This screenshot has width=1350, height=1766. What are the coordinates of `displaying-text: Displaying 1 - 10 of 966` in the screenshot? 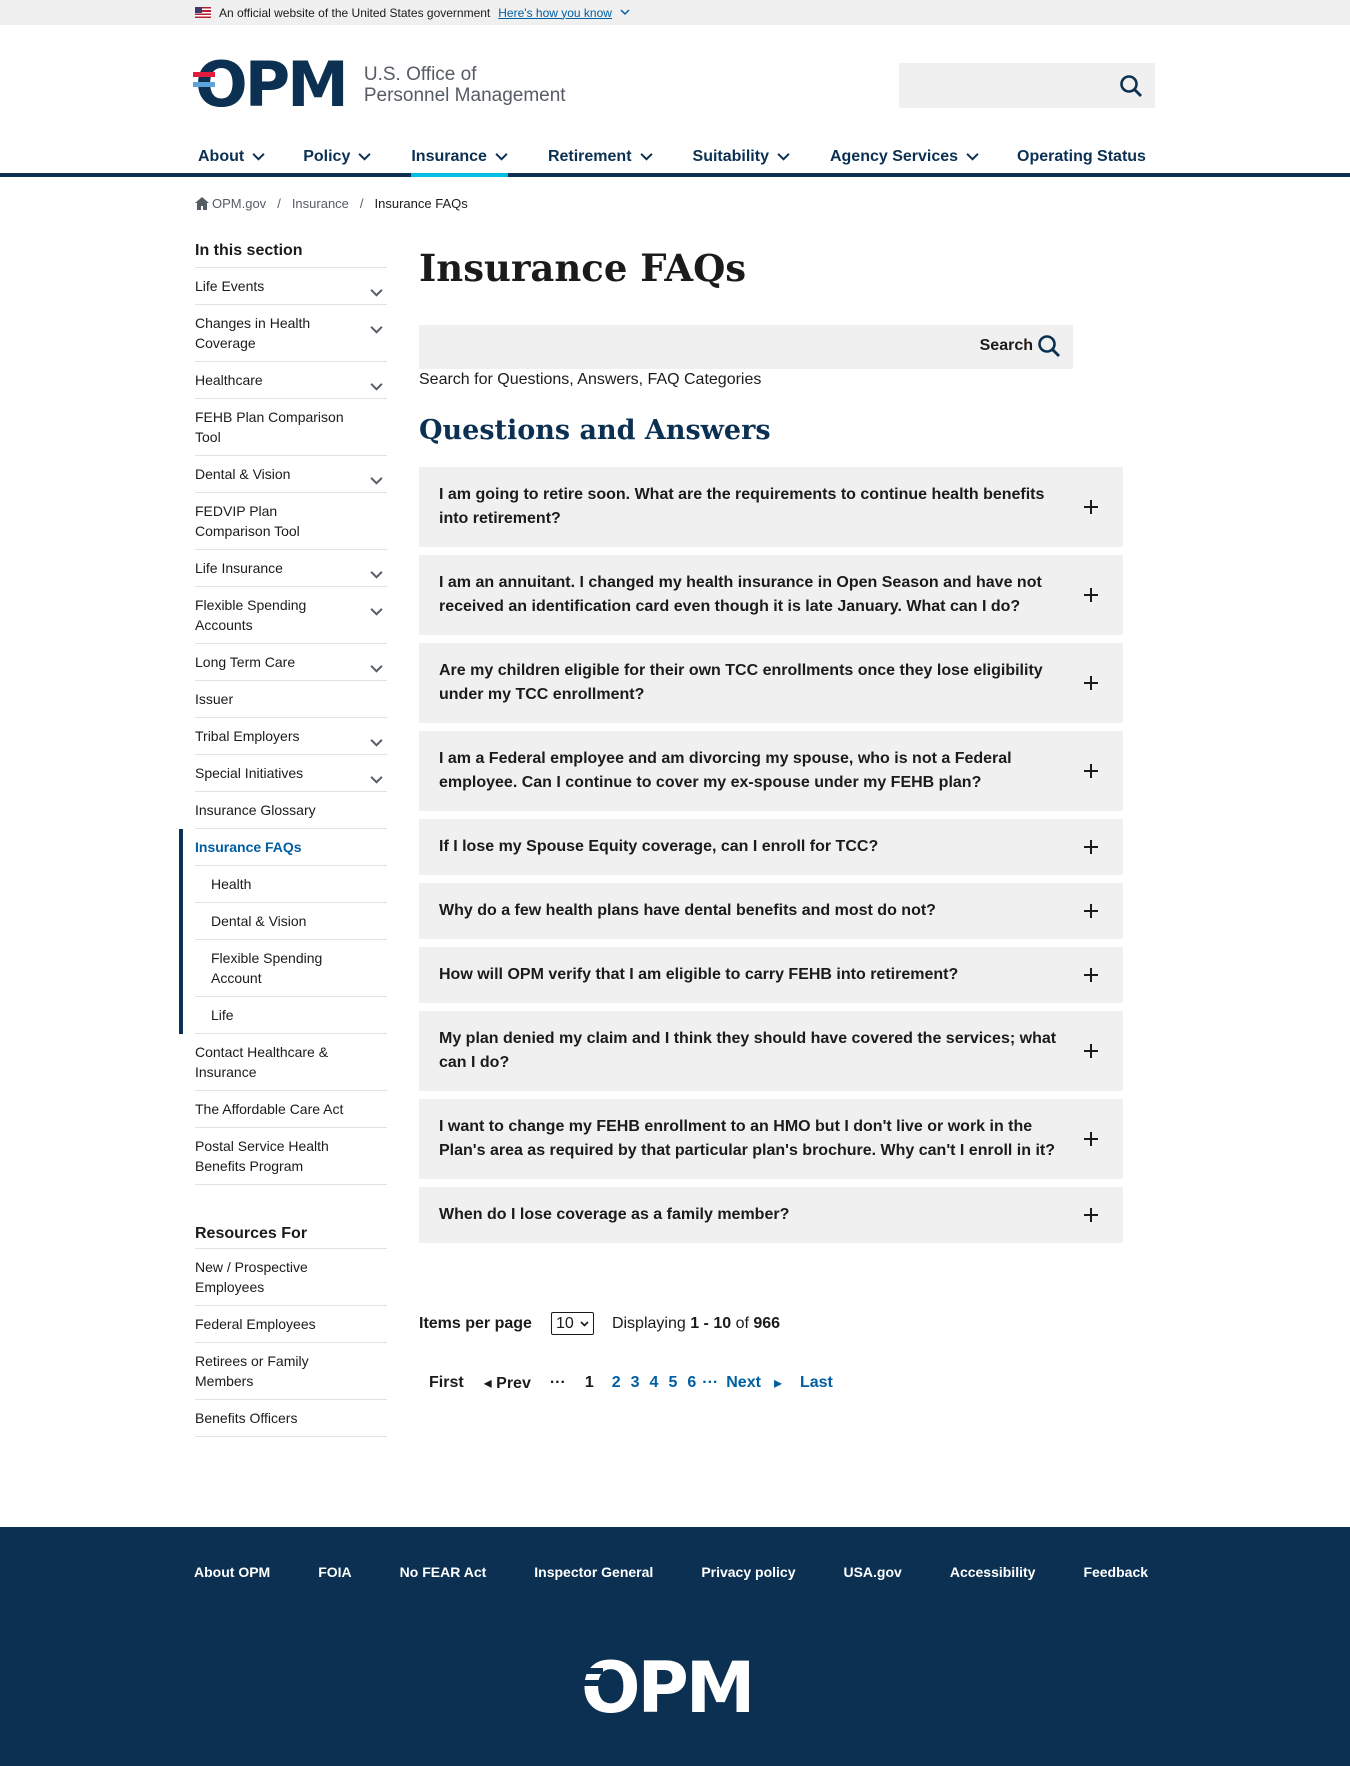 It's located at (696, 1323).